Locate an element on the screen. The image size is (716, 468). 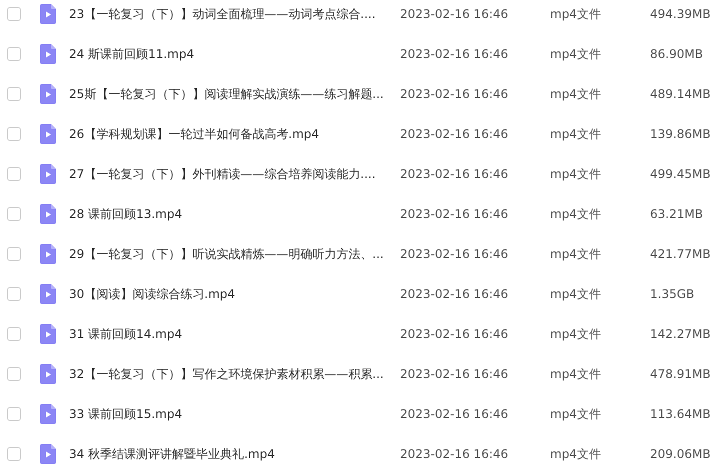
file-name: 28 课前回顾13.mp4 is located at coordinates (228, 214).